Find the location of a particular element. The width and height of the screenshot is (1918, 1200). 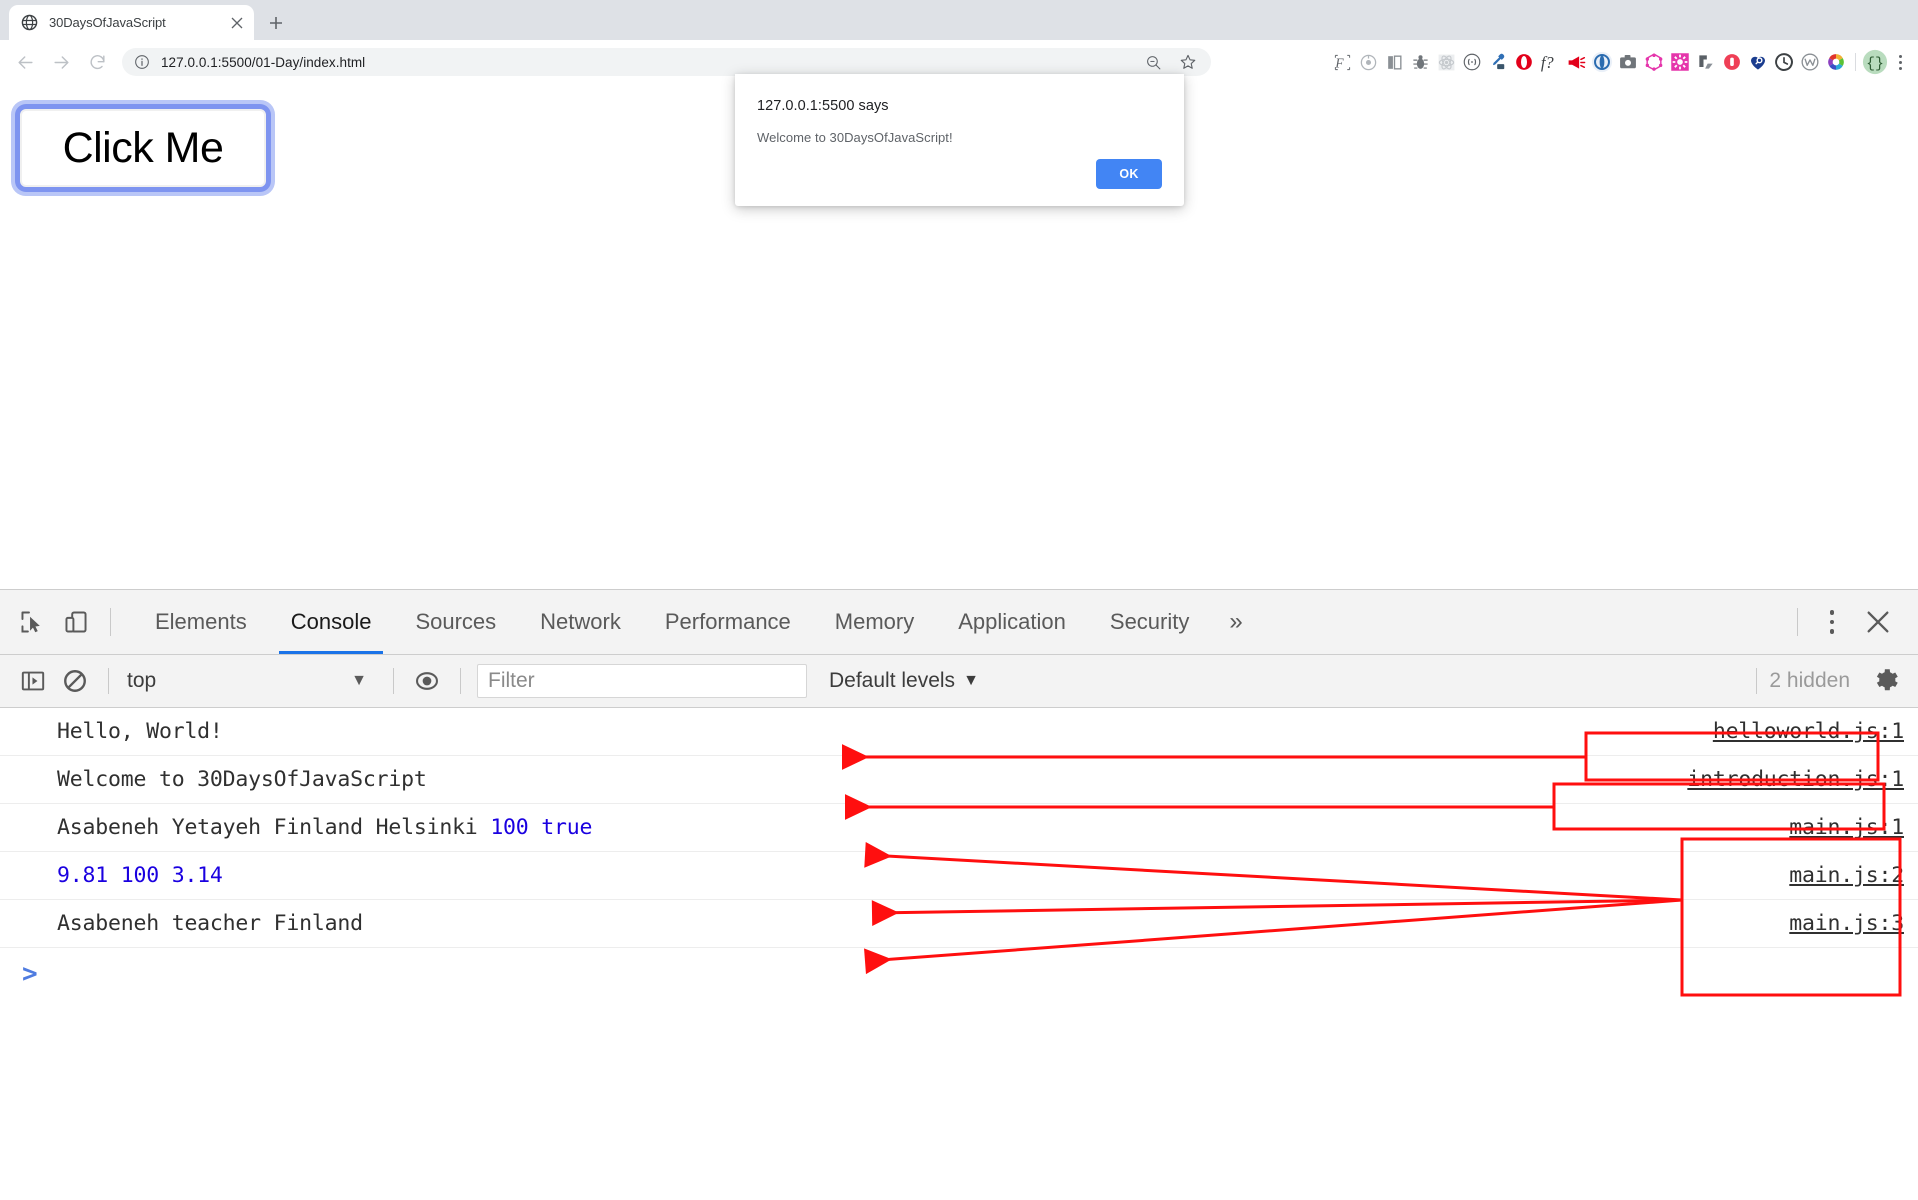

star-icon is located at coordinates (1188, 62).